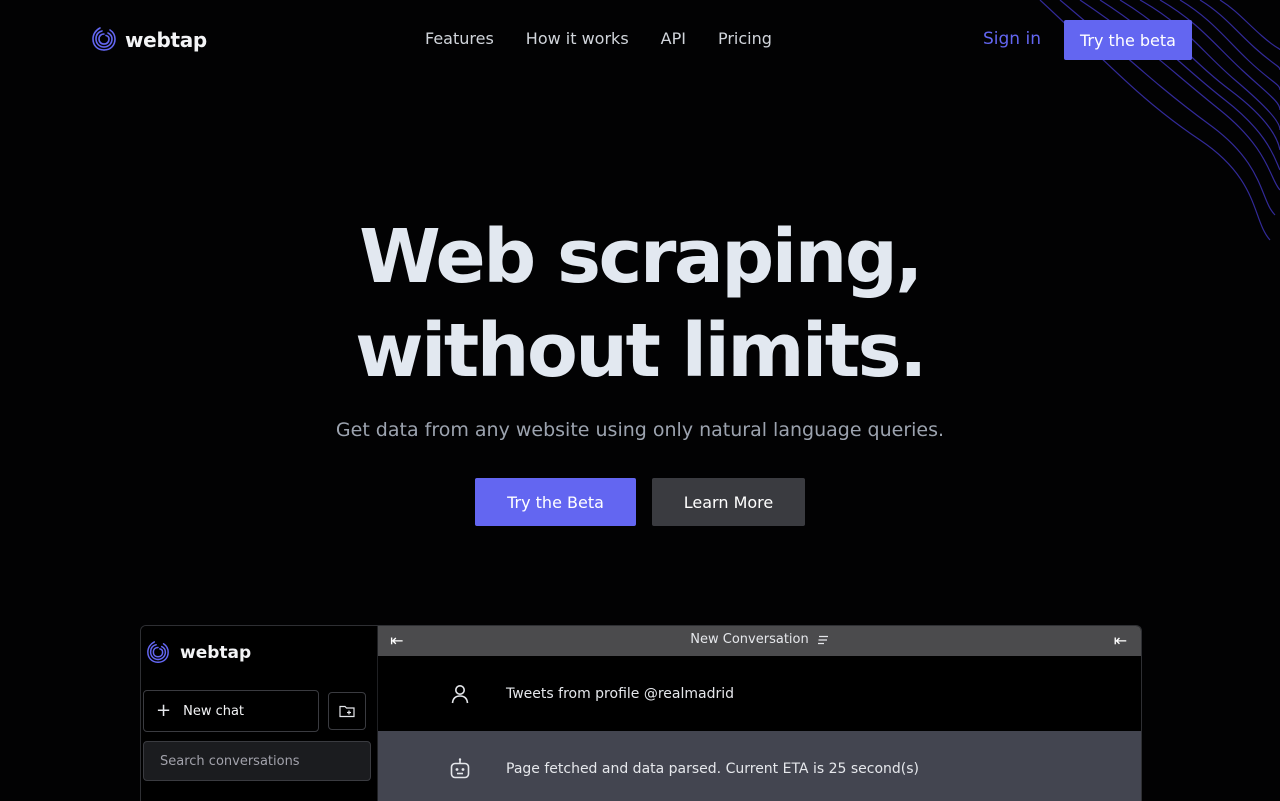 This screenshot has width=1280, height=801. What do you see at coordinates (460, 693) in the screenshot?
I see `user-icon` at bounding box center [460, 693].